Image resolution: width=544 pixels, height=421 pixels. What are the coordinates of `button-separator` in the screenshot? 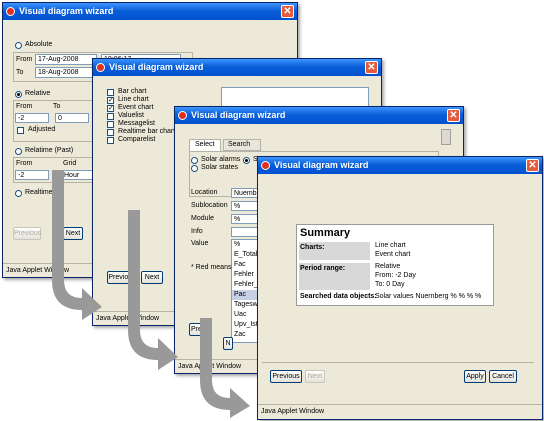 It's located at (398, 362).